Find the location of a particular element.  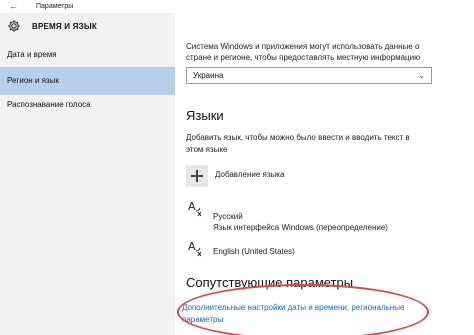

add-language-label: Добавление языка is located at coordinates (249, 174).